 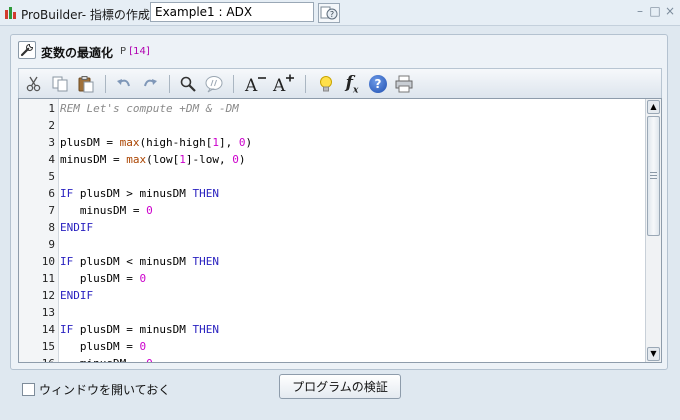 I want to click on close-button: ×, so click(x=670, y=11).